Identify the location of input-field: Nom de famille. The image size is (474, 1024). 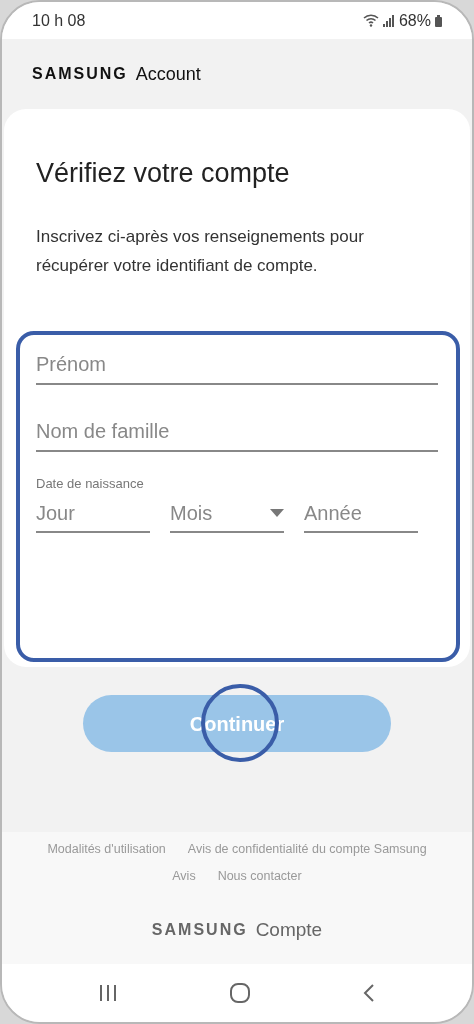
(237, 432).